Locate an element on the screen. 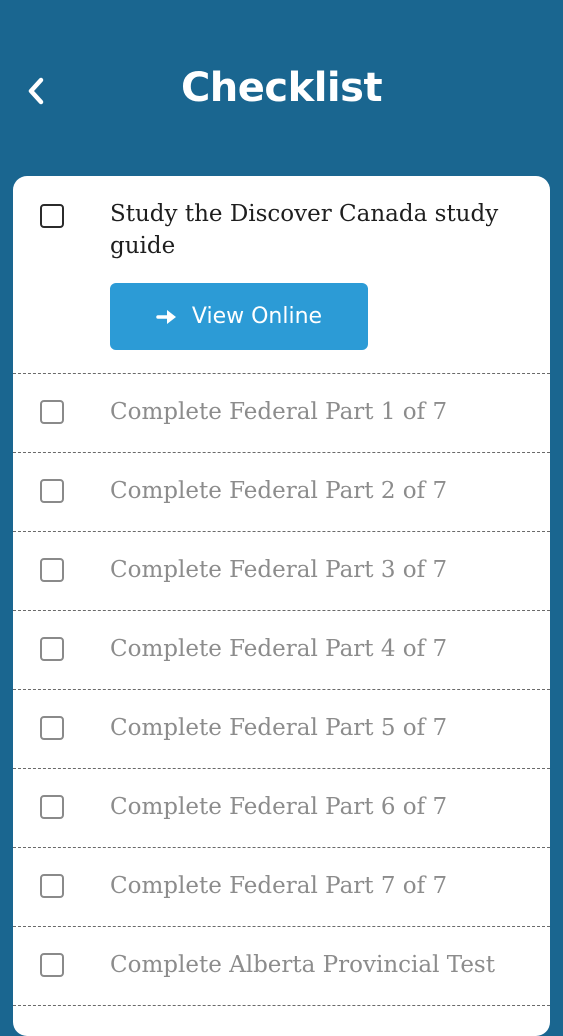 This screenshot has width=563, height=1036. checklist-item: Complete Federal Part 5 of 7 is located at coordinates (281, 729).